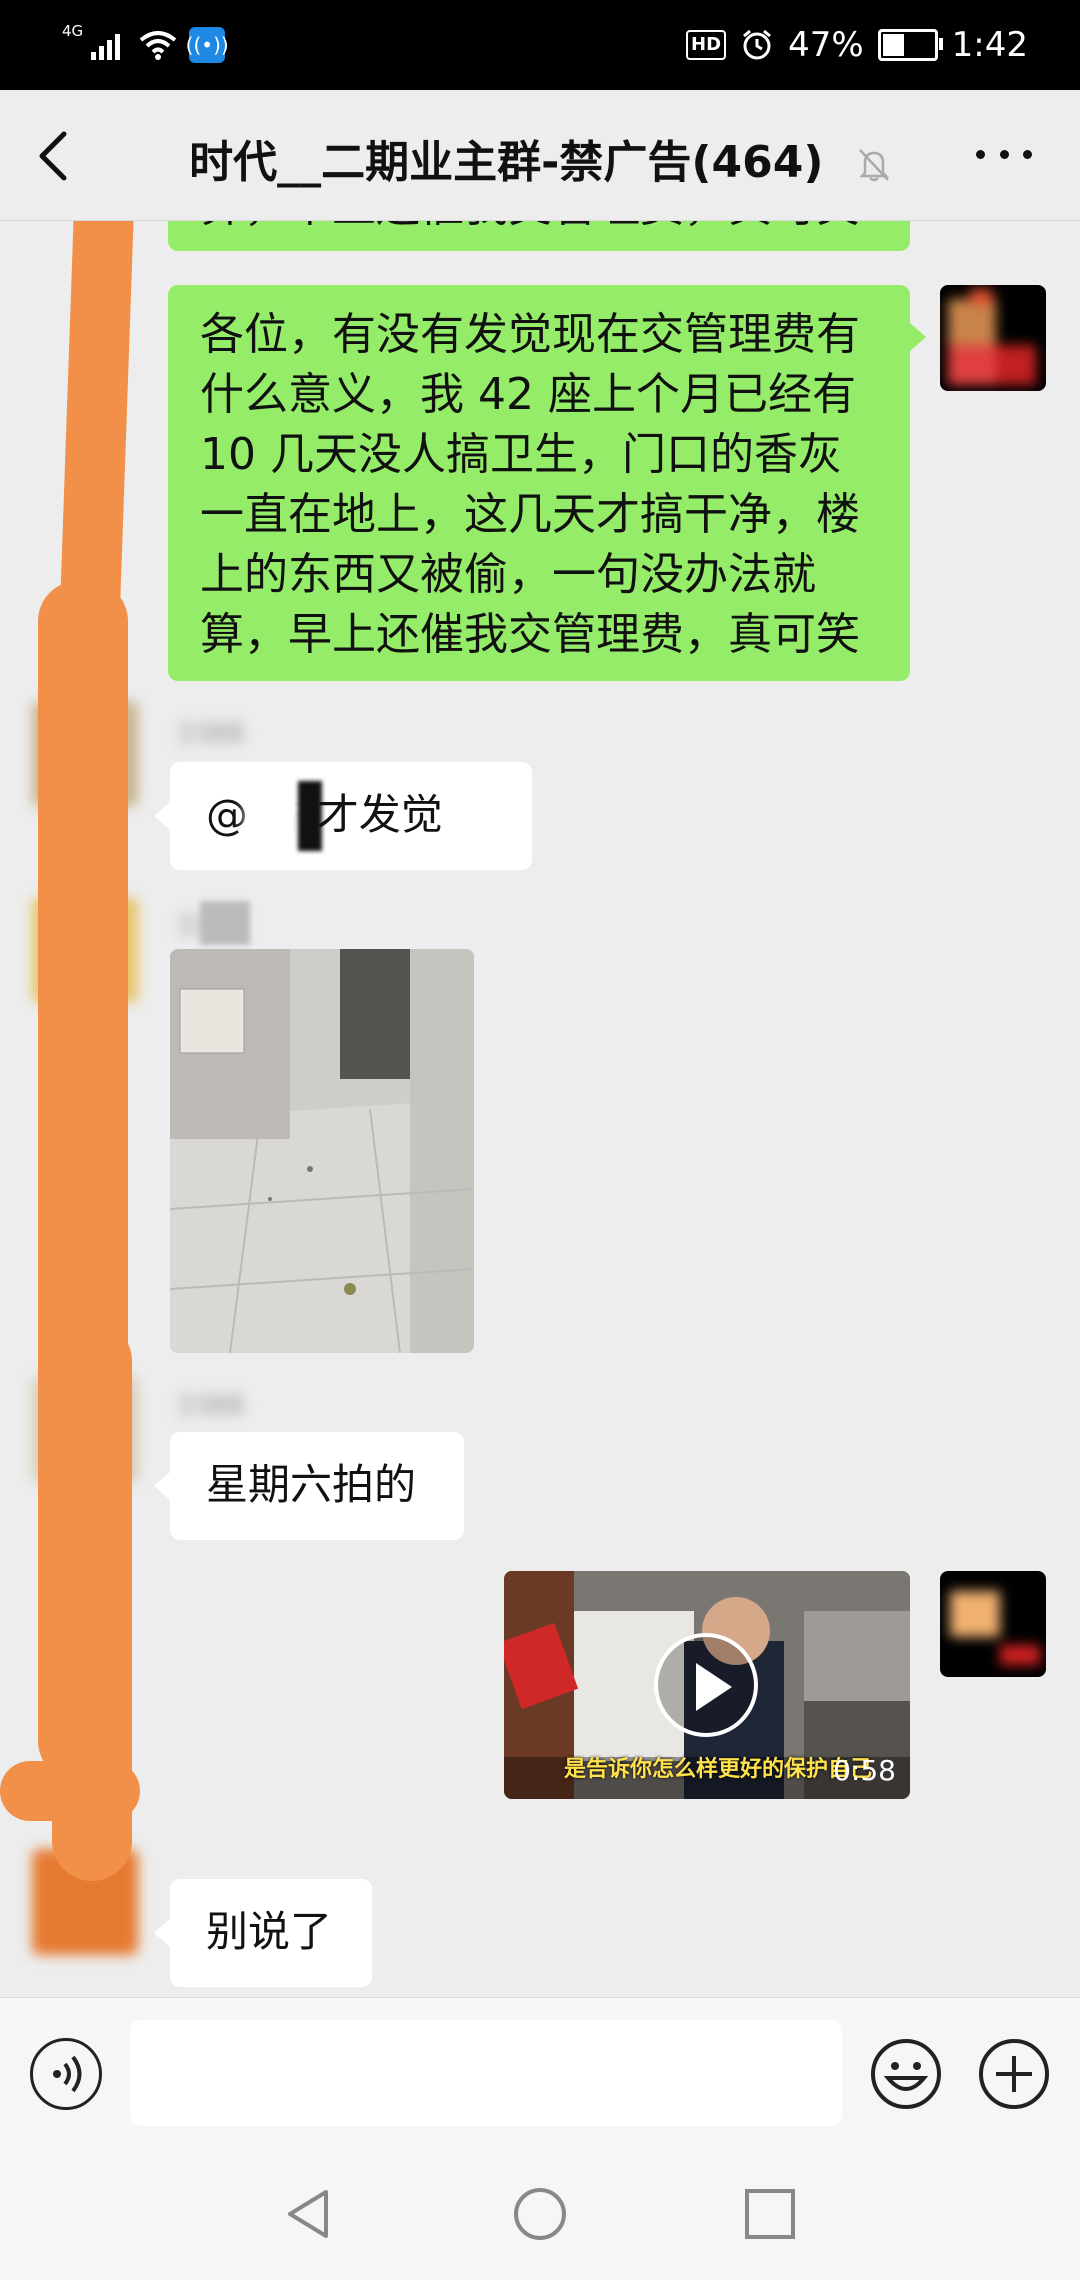 The width and height of the screenshot is (1080, 2280). I want to click on status-left: 4G ((•)), so click(143, 45).